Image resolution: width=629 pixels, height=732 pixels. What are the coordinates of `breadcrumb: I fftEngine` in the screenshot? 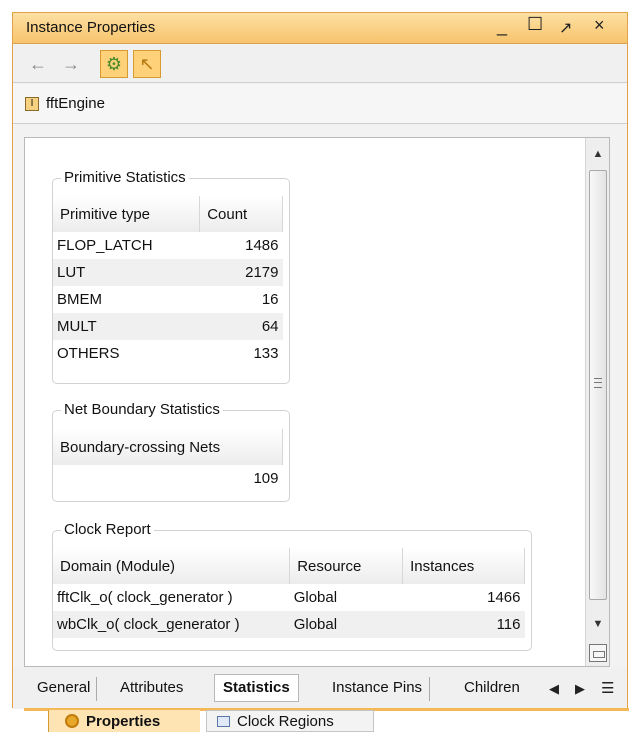 It's located at (320, 104).